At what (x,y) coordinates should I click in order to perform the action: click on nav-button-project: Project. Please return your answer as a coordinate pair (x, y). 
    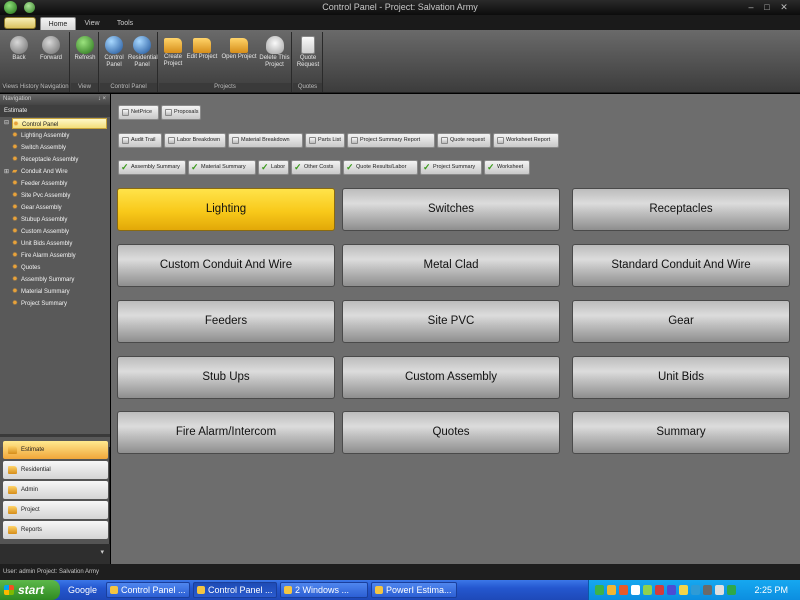
    Looking at the image, I should click on (55, 510).